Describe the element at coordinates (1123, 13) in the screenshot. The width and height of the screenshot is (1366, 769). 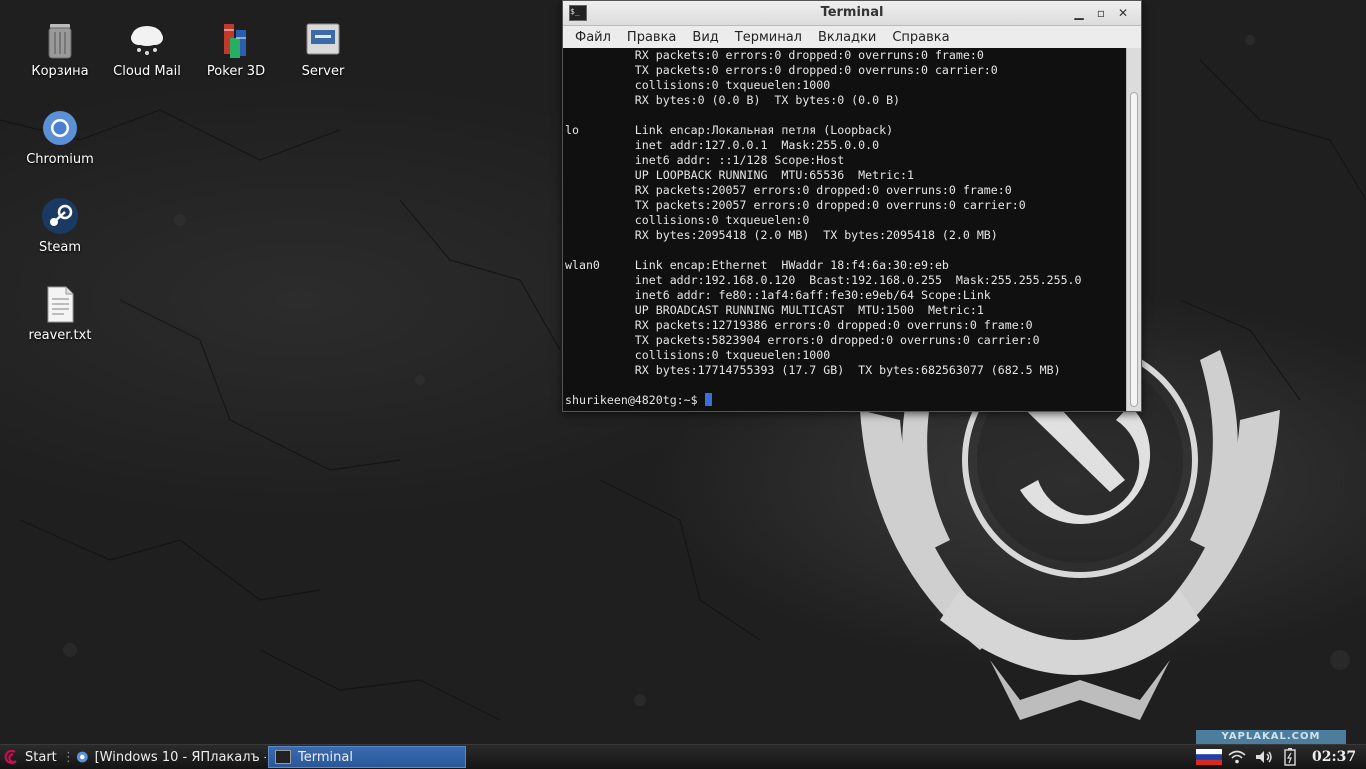
I see `close-button: ✕` at that location.